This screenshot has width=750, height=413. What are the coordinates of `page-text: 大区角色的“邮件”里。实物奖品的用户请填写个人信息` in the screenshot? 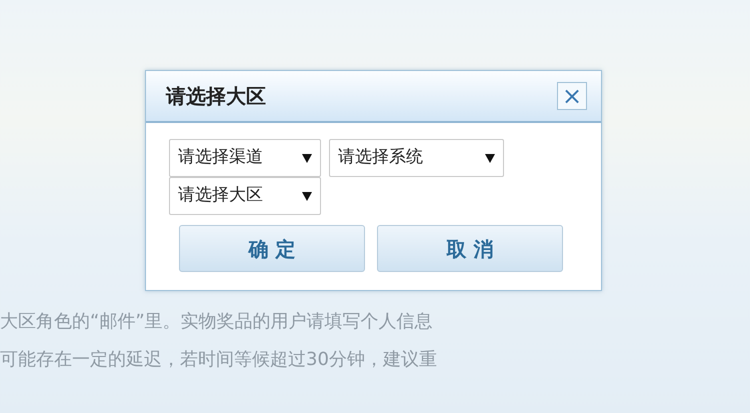 It's located at (217, 322).